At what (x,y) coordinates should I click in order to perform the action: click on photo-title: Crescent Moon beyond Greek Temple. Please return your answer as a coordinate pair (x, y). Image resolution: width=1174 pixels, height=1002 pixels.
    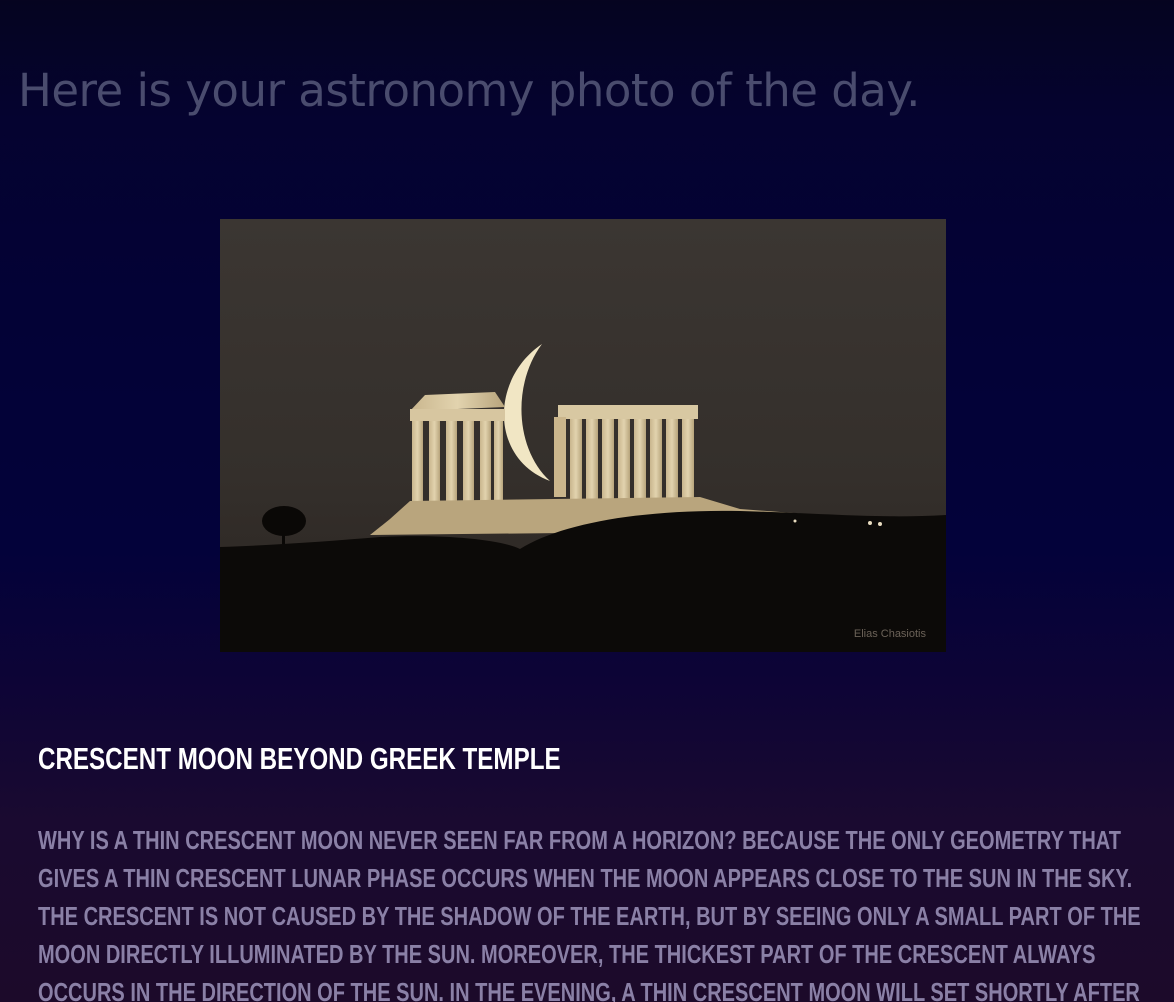
    Looking at the image, I should click on (299, 758).